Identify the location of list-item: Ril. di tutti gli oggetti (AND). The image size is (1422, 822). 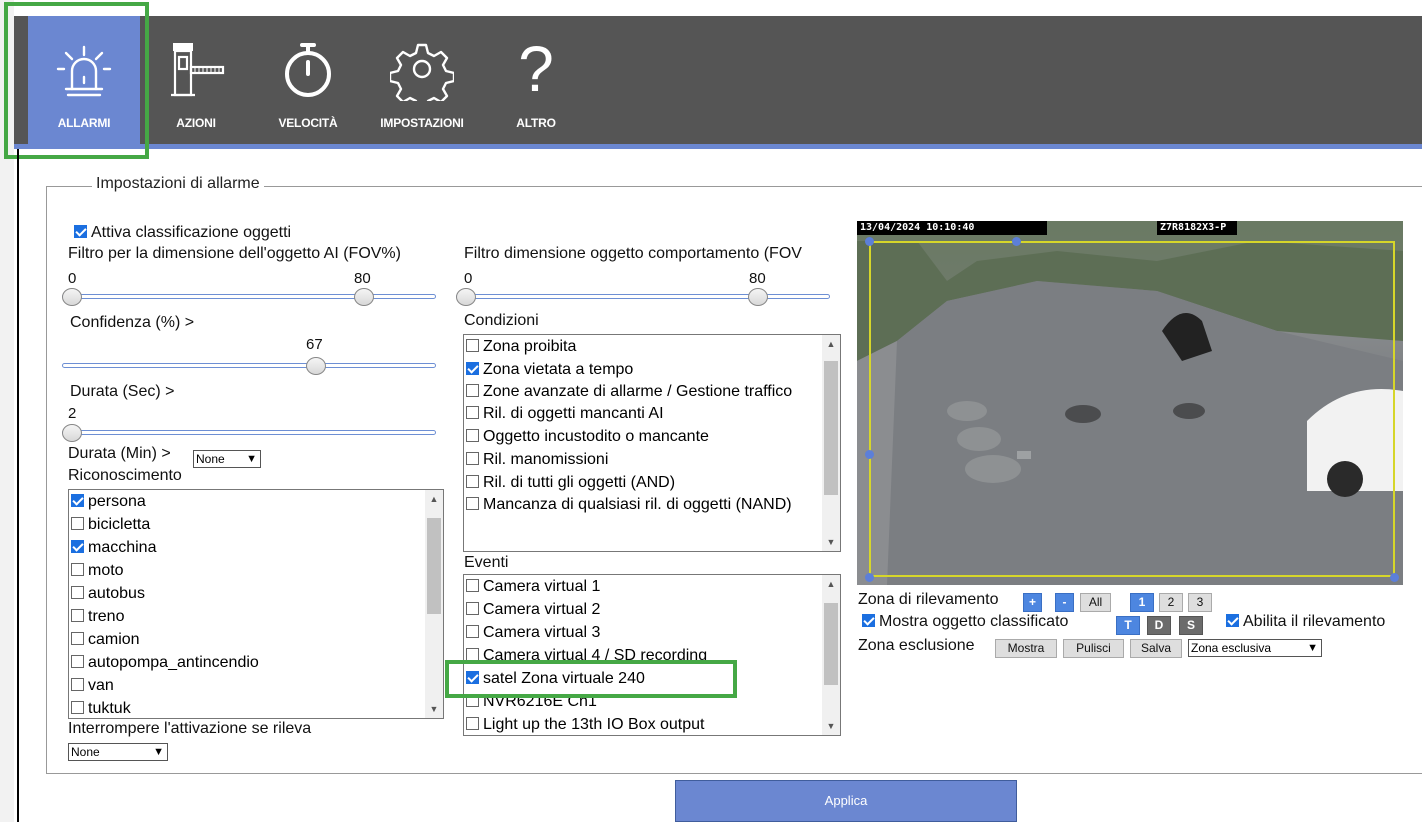
(643, 482).